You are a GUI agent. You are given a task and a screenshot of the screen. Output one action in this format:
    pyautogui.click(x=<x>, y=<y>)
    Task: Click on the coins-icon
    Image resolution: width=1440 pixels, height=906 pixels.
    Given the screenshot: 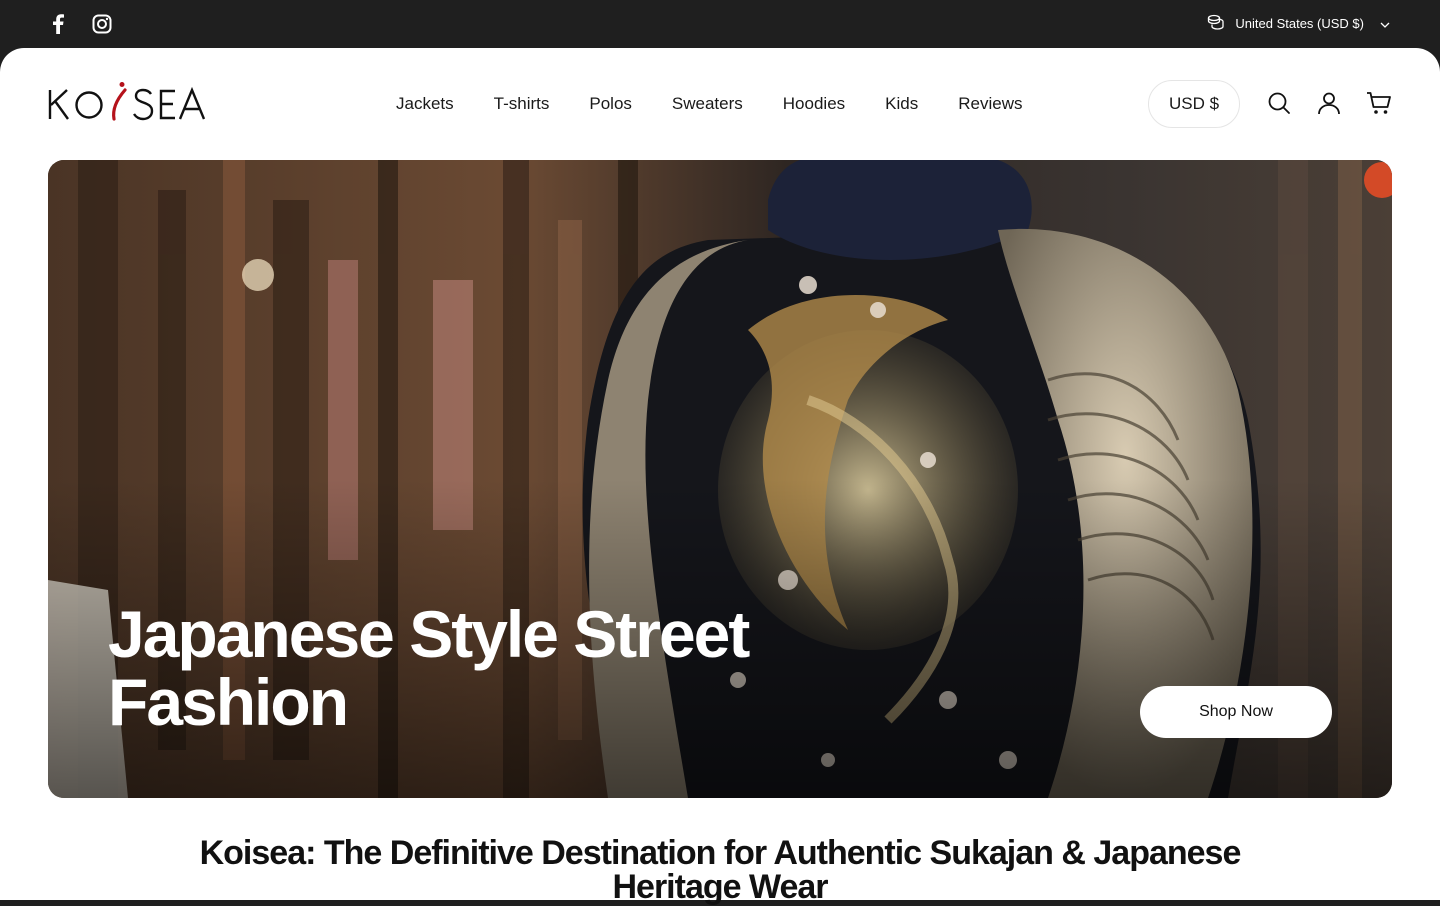 What is the action you would take?
    pyautogui.click(x=1216, y=23)
    